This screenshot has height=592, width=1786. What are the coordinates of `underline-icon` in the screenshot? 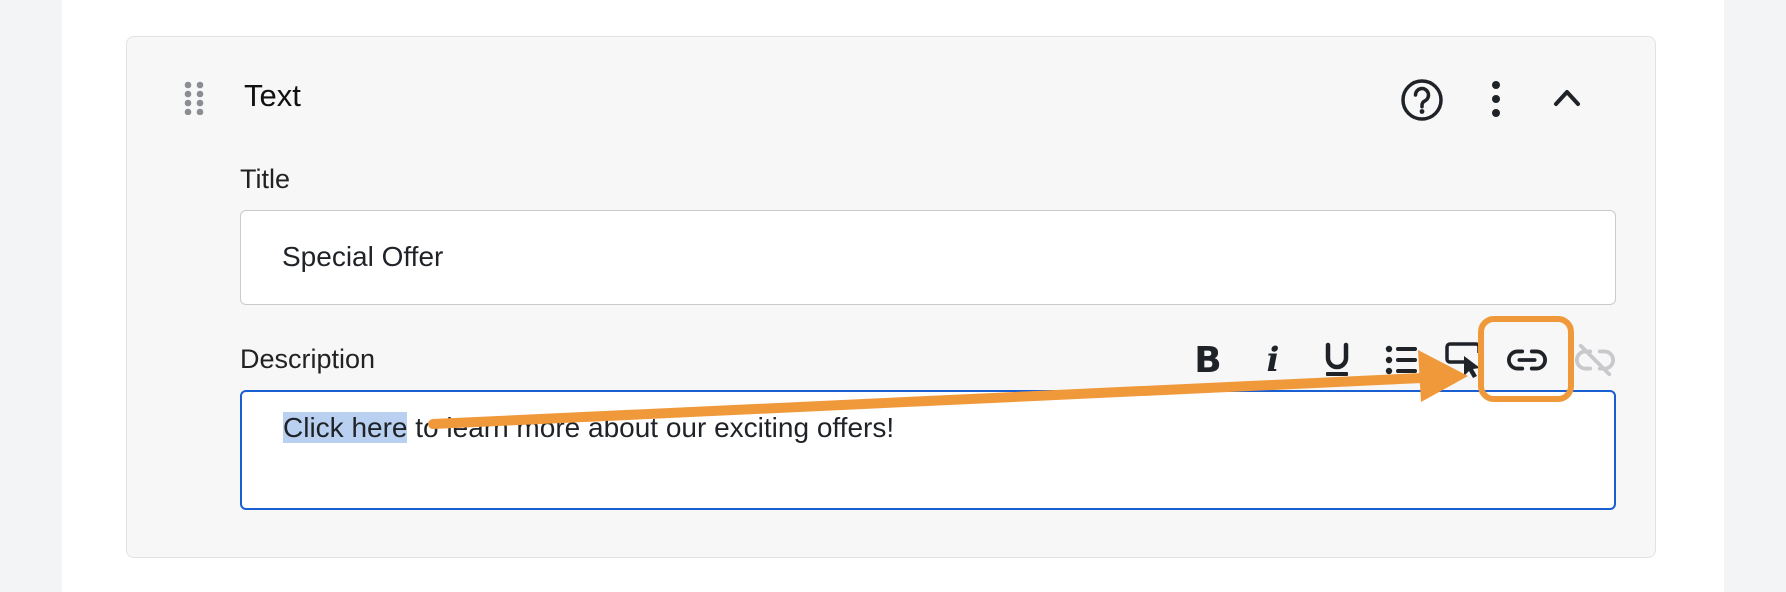 It's located at (1337, 360).